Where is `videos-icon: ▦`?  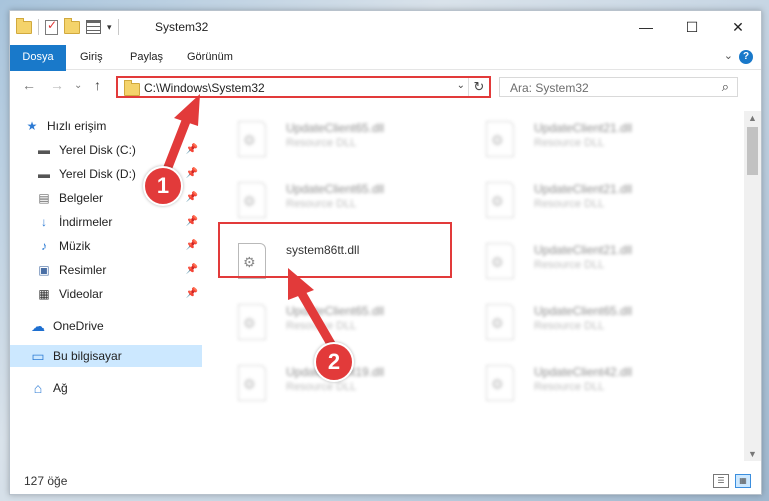
videos-icon: ▦ is located at coordinates (44, 294).